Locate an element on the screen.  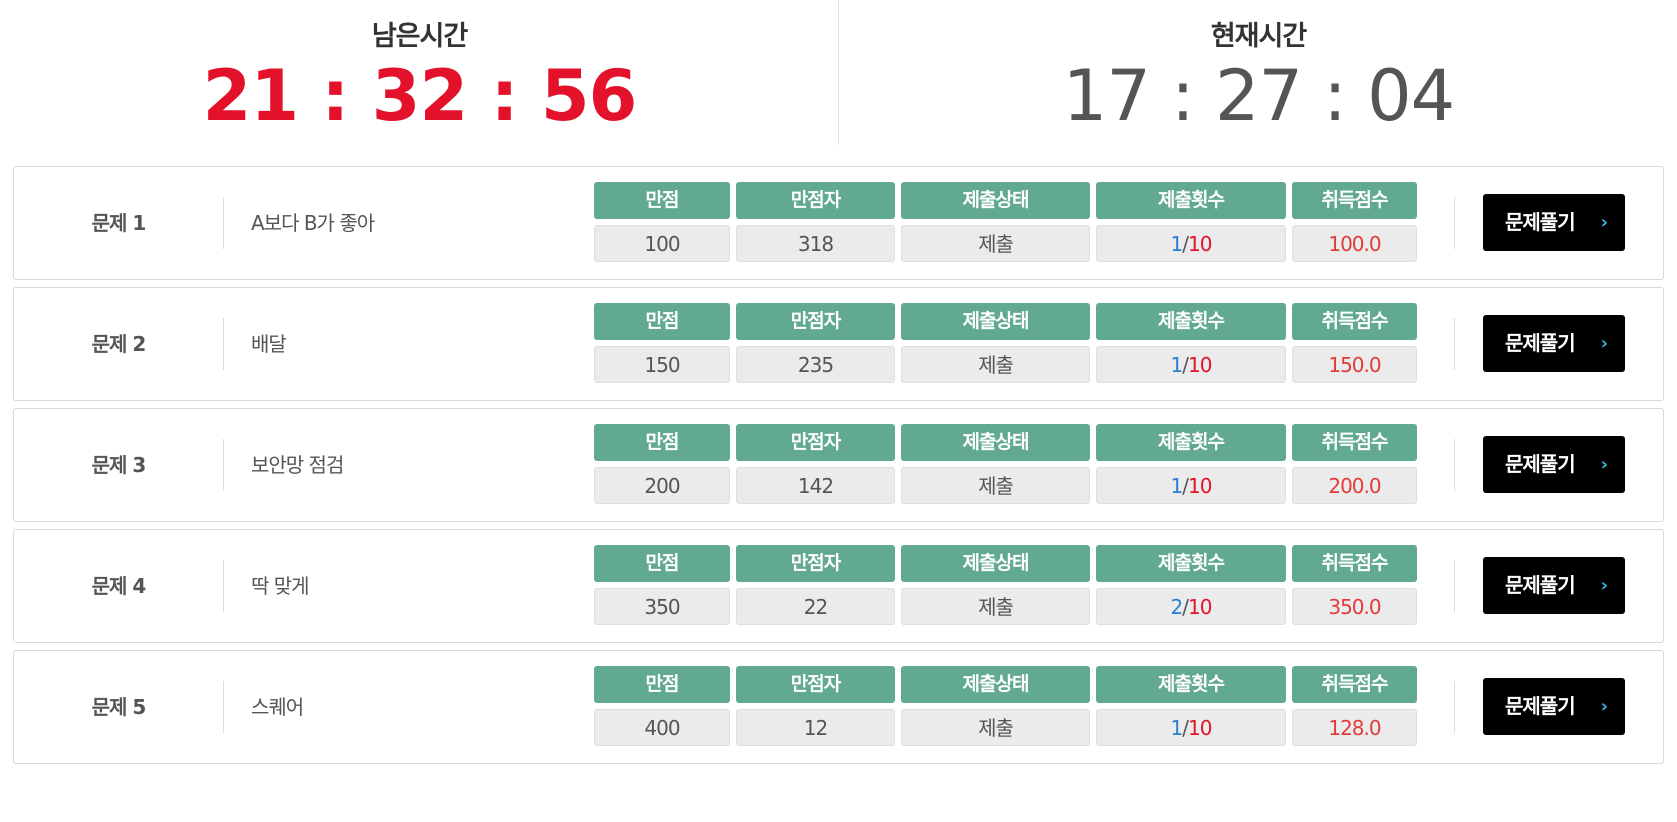
submit-count-current: 2 is located at coordinates (1177, 607).